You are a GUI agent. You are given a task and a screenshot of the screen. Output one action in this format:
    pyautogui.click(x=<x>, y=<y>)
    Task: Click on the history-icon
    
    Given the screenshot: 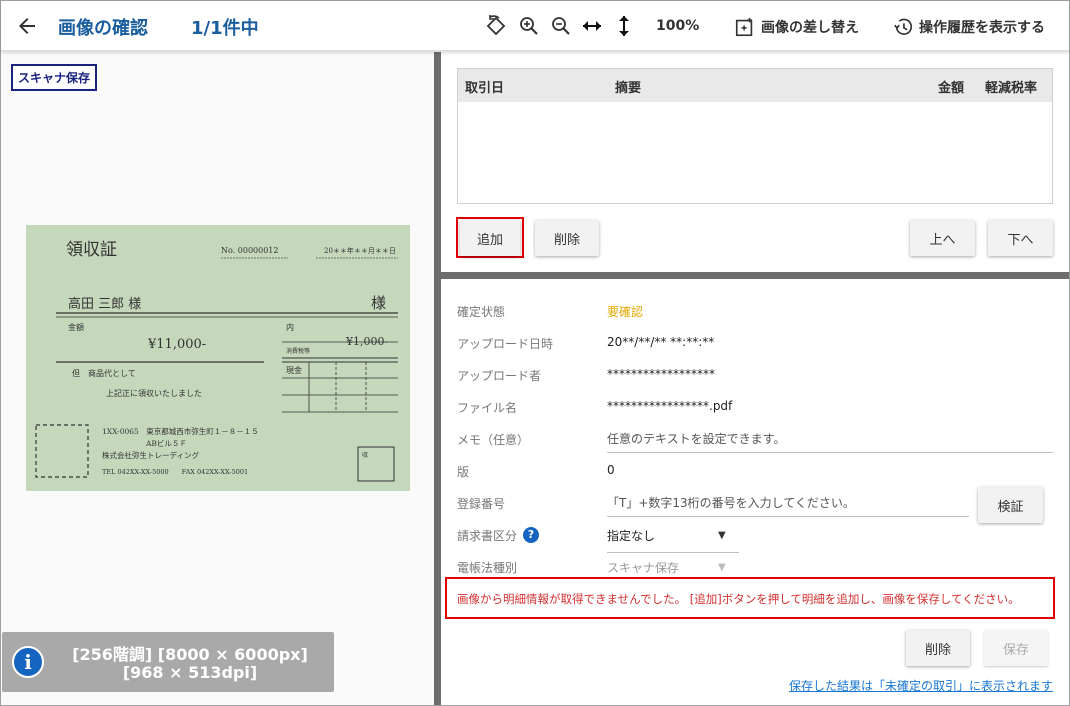 What is the action you would take?
    pyautogui.click(x=903, y=26)
    